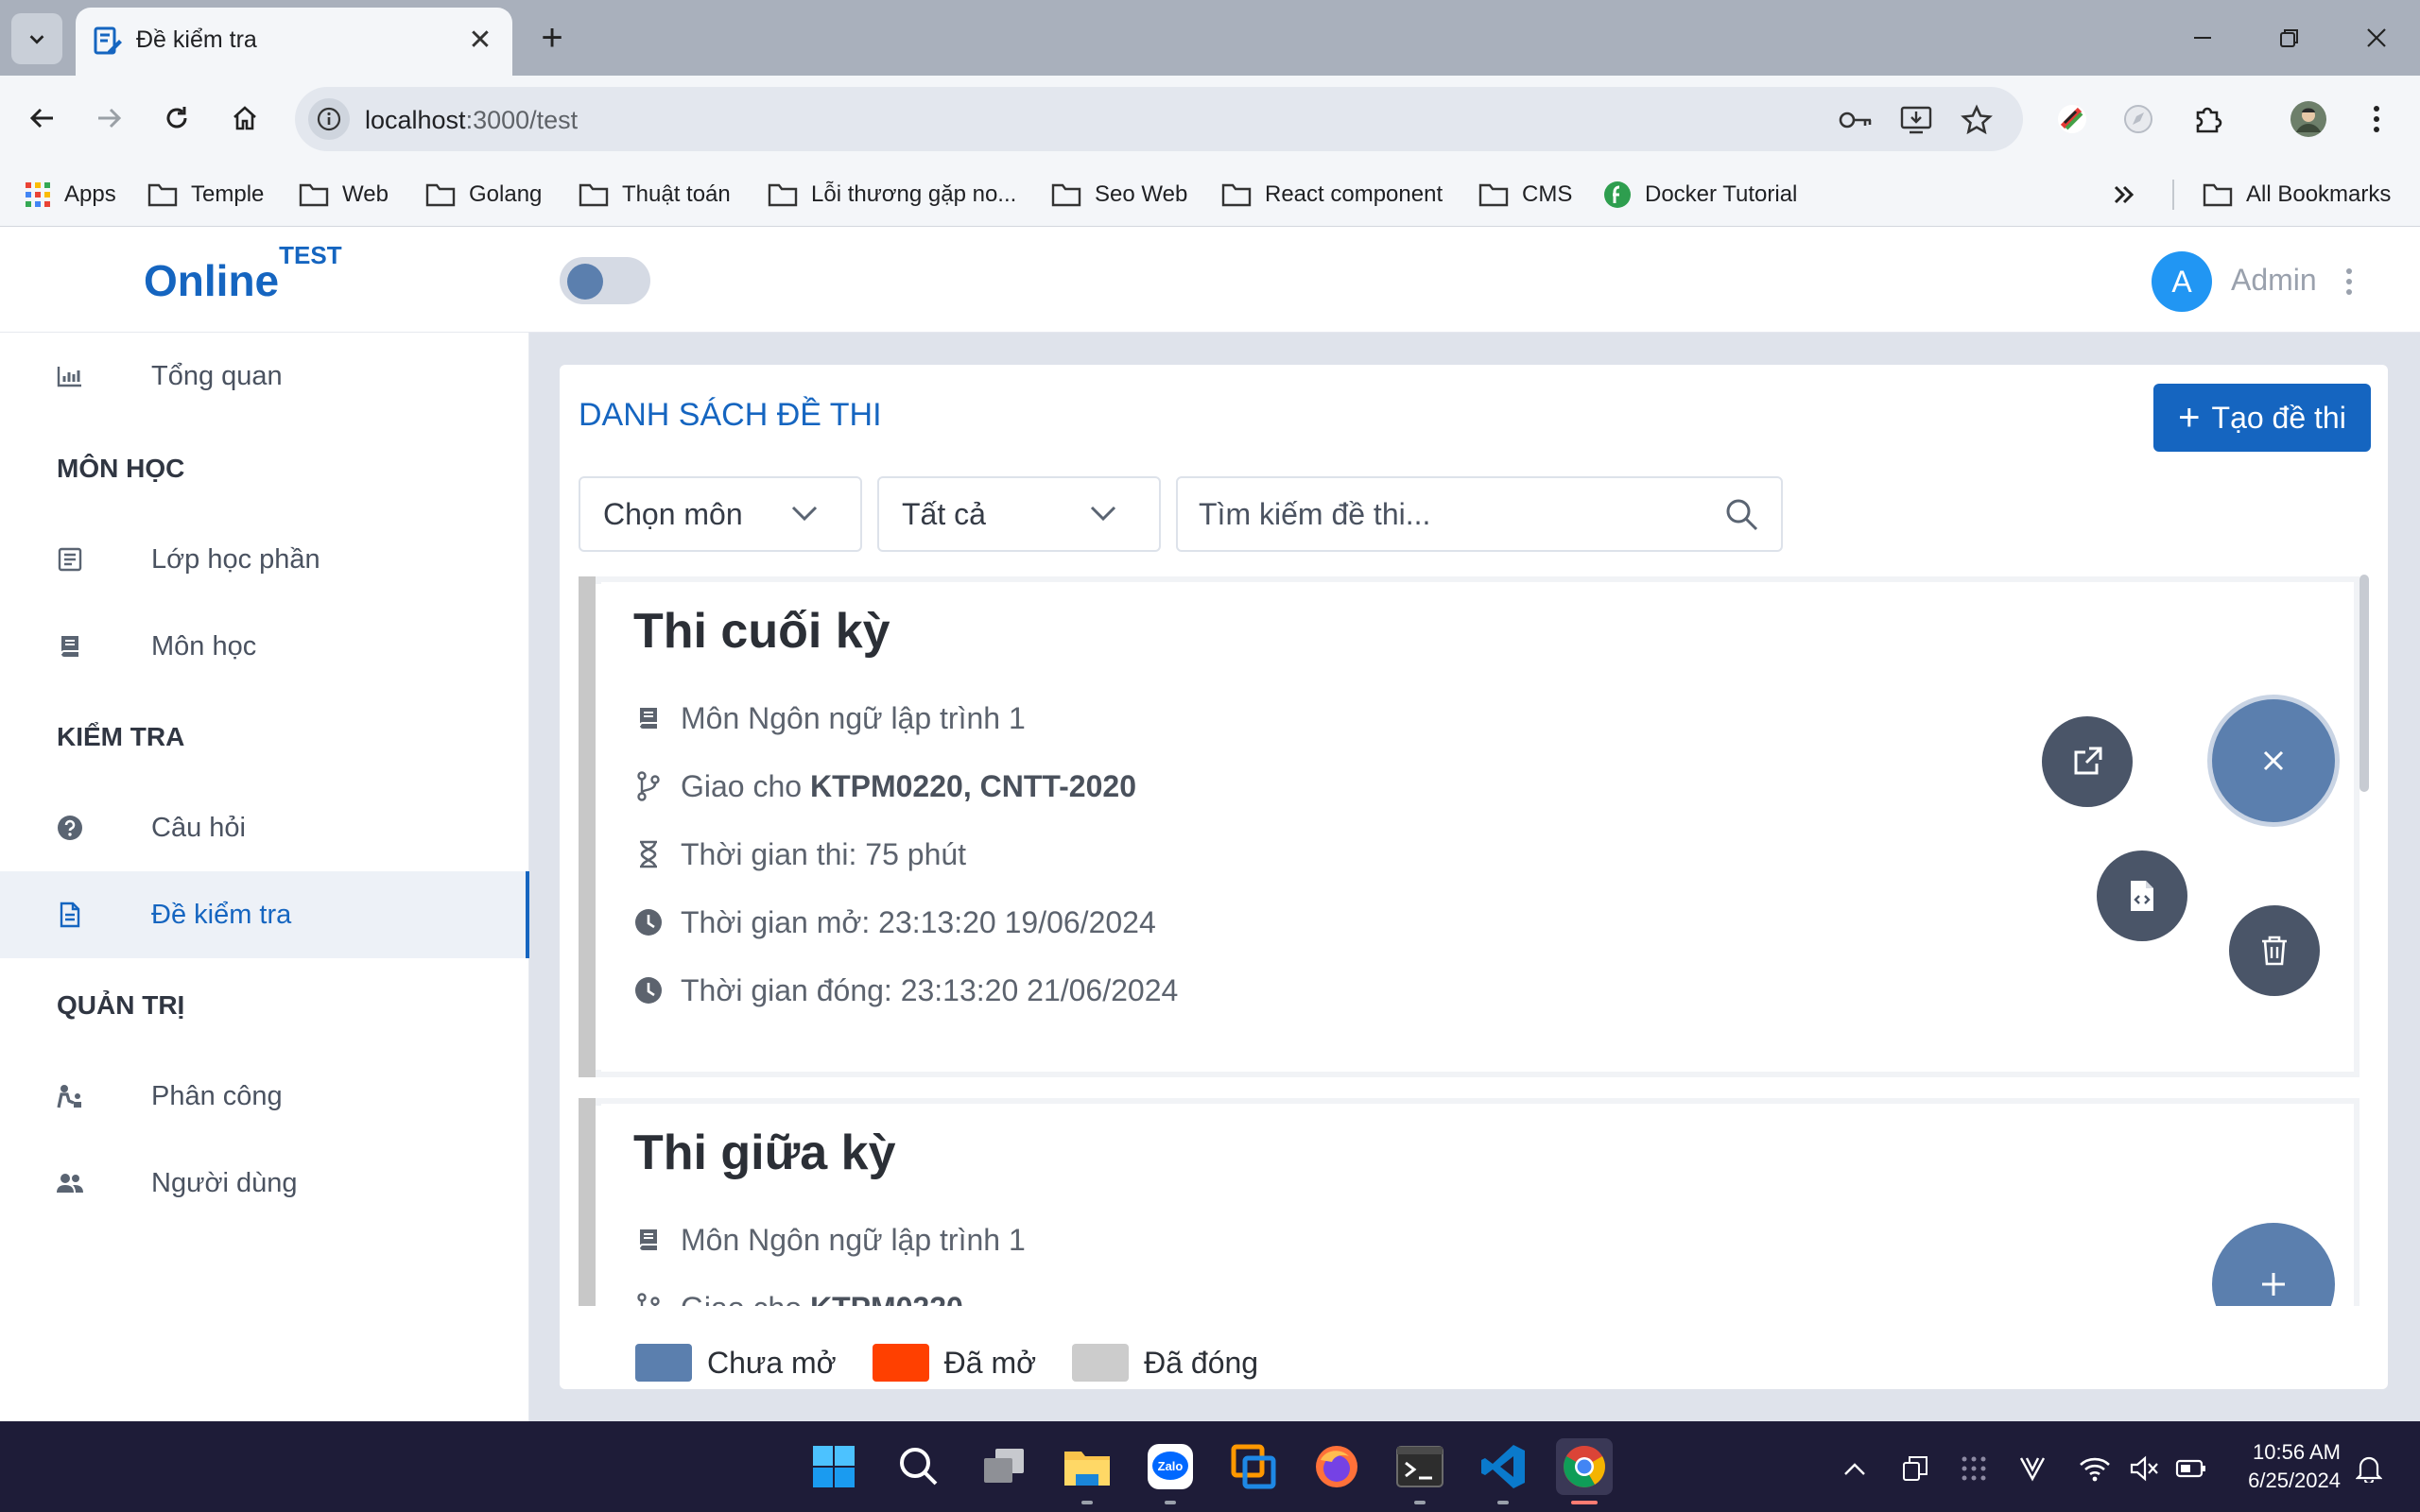 This screenshot has width=2420, height=1512. What do you see at coordinates (480, 40) in the screenshot?
I see `close-tab-icon: ✕` at bounding box center [480, 40].